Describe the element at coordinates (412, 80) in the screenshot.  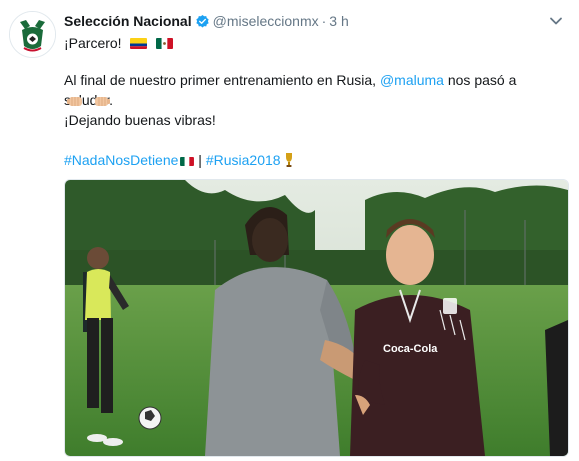
I see `mention-link: @maluma` at that location.